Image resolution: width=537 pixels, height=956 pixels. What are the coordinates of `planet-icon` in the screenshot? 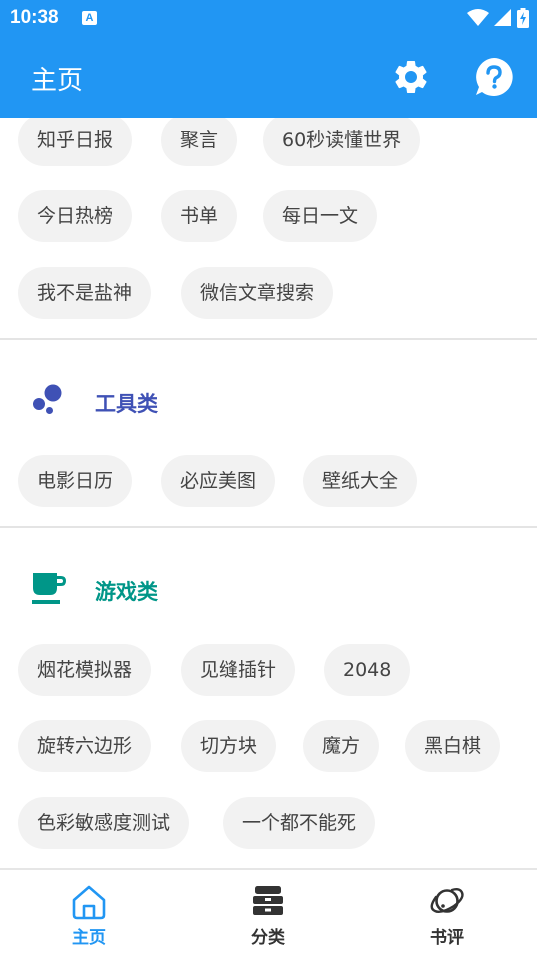 It's located at (447, 901).